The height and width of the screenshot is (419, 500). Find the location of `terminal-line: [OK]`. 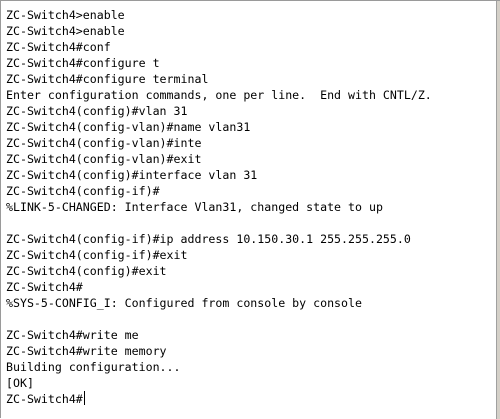

terminal-line: [OK] is located at coordinates (20, 383).